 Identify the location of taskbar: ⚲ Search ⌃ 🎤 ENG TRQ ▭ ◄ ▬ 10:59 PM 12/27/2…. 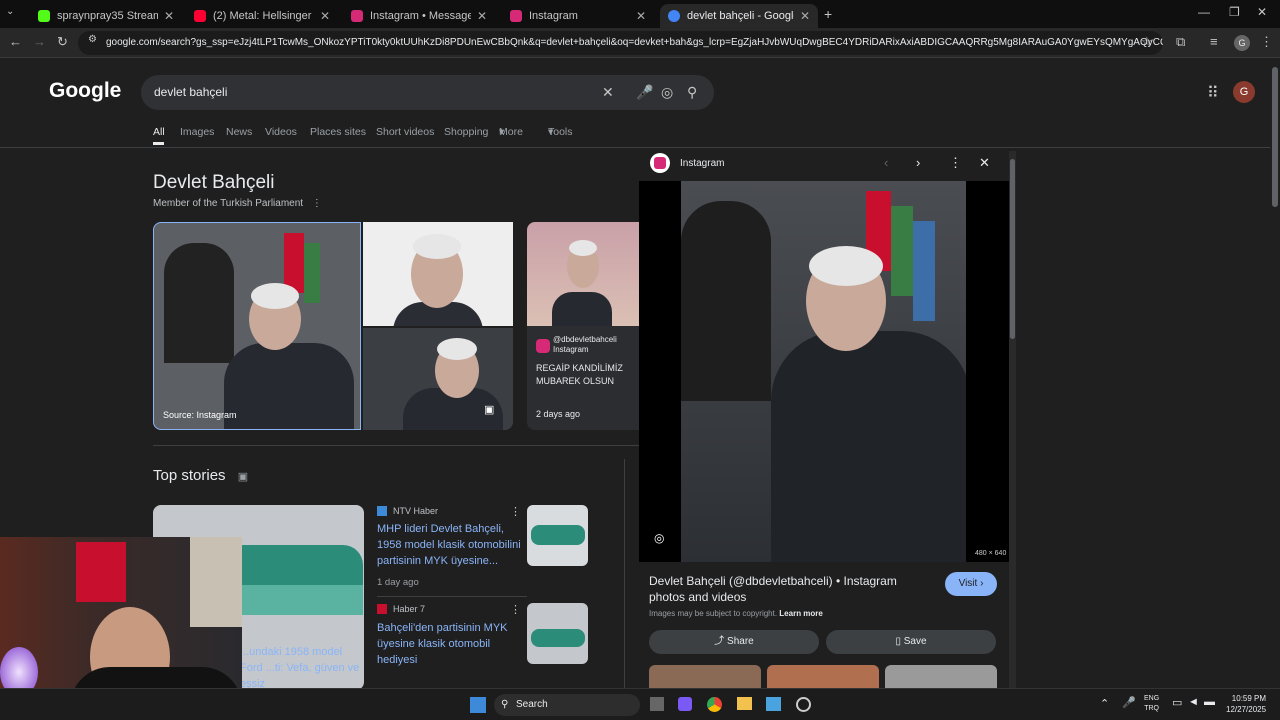
(640, 704).